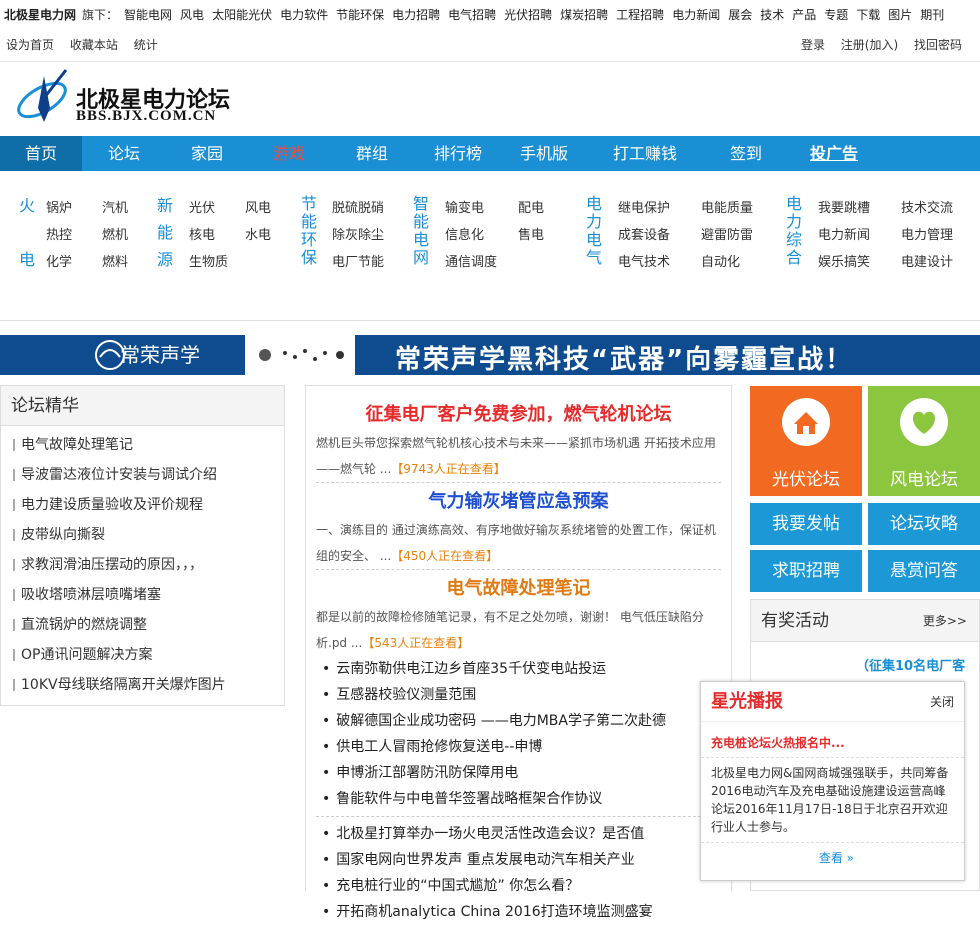  Describe the element at coordinates (207, 153) in the screenshot. I see `nav-item-2: 家园` at that location.